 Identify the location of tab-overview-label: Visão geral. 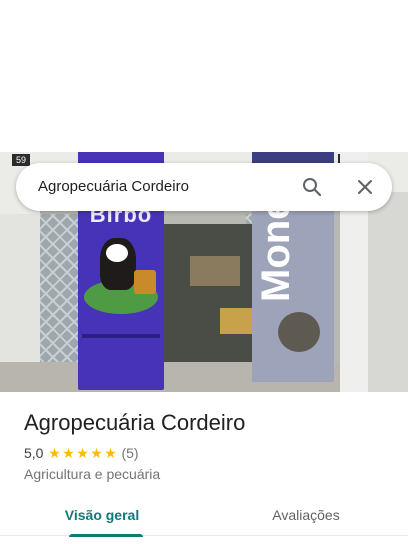
(102, 515).